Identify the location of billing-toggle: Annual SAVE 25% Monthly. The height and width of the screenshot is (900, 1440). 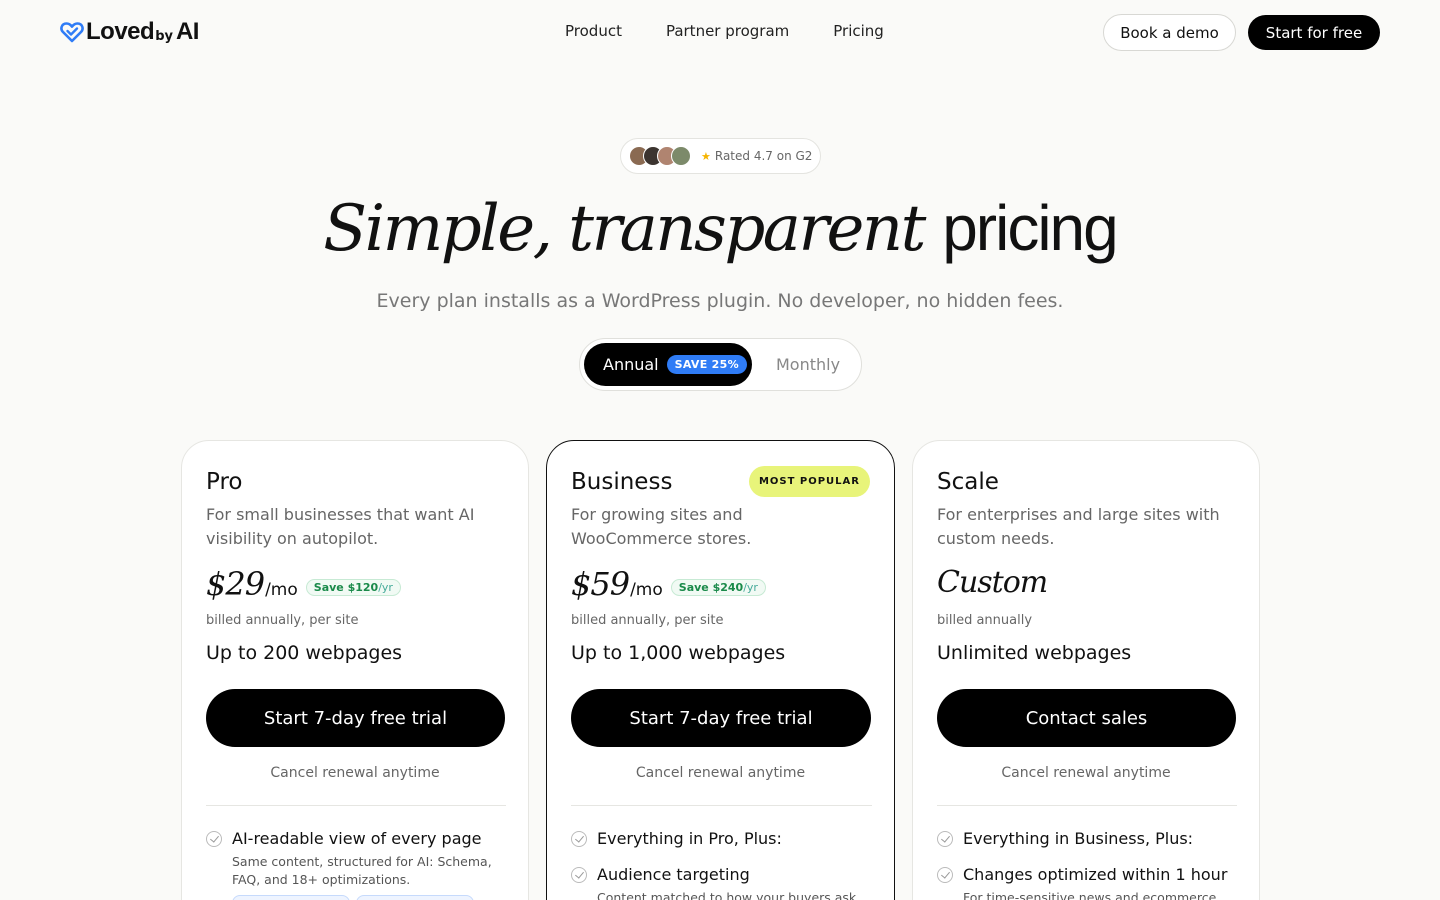
(720, 364).